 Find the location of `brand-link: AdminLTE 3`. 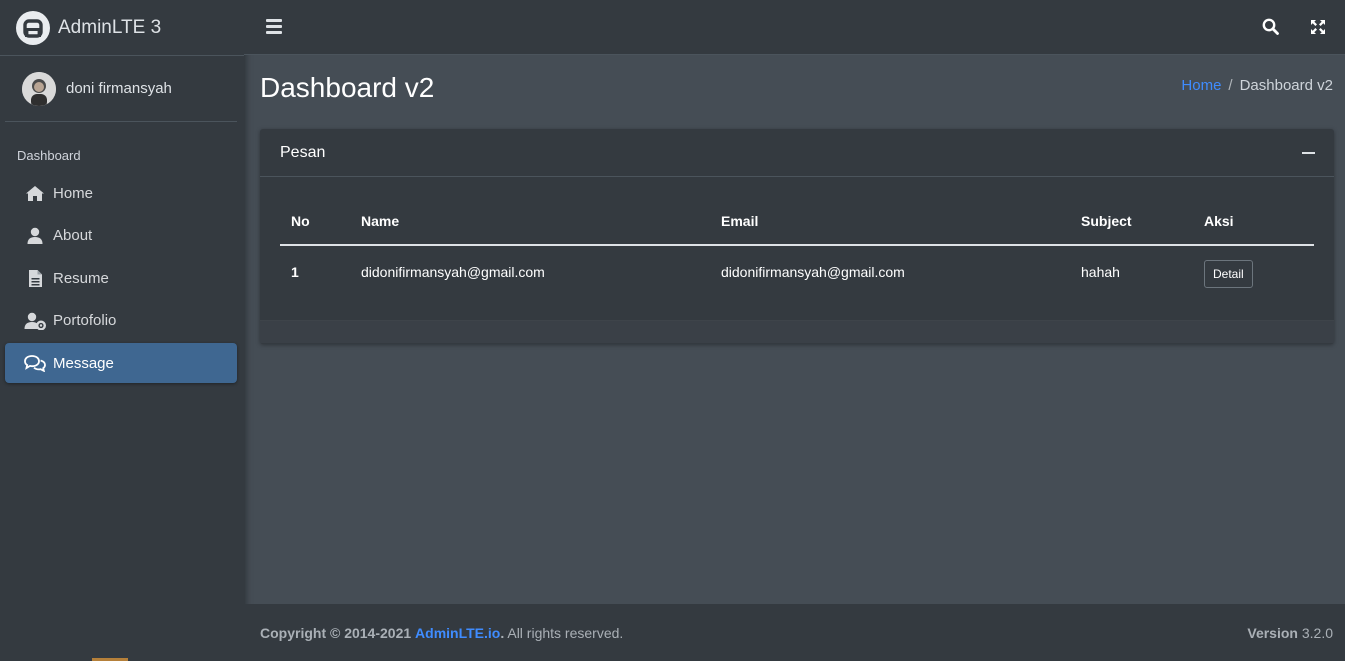

brand-link: AdminLTE 3 is located at coordinates (122, 28).